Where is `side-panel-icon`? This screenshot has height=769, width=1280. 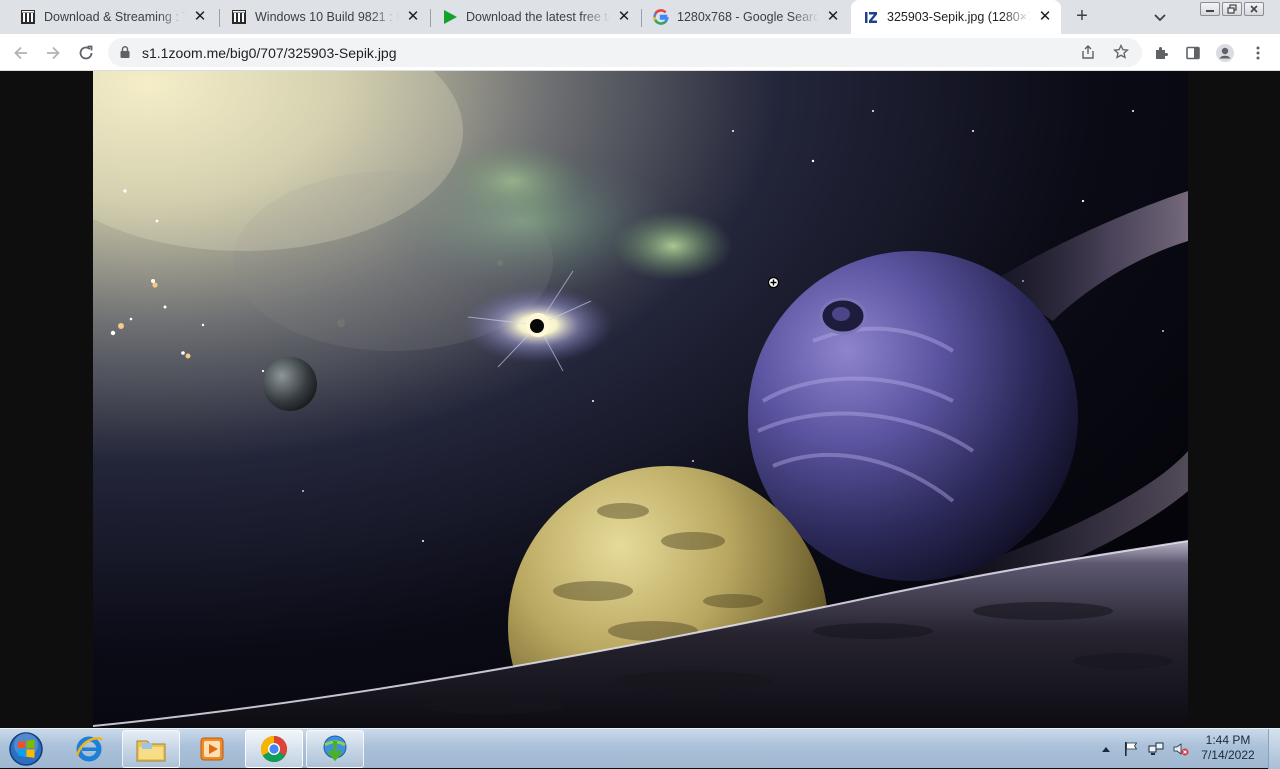
side-panel-icon is located at coordinates (1193, 53).